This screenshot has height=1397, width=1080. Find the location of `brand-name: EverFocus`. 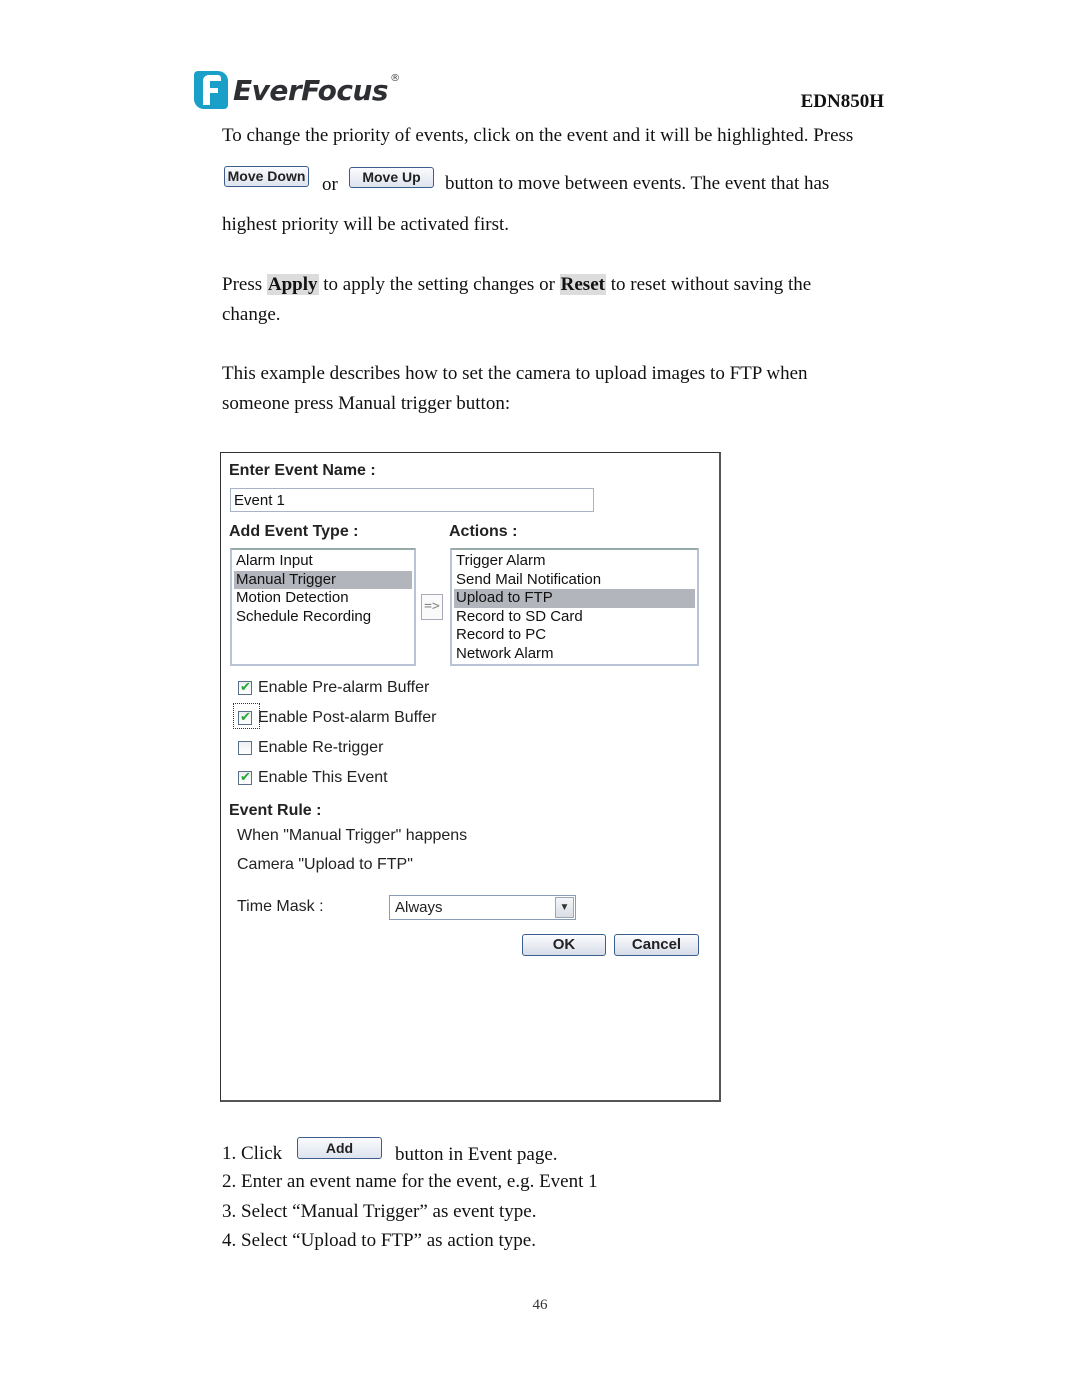

brand-name: EverFocus is located at coordinates (311, 90).